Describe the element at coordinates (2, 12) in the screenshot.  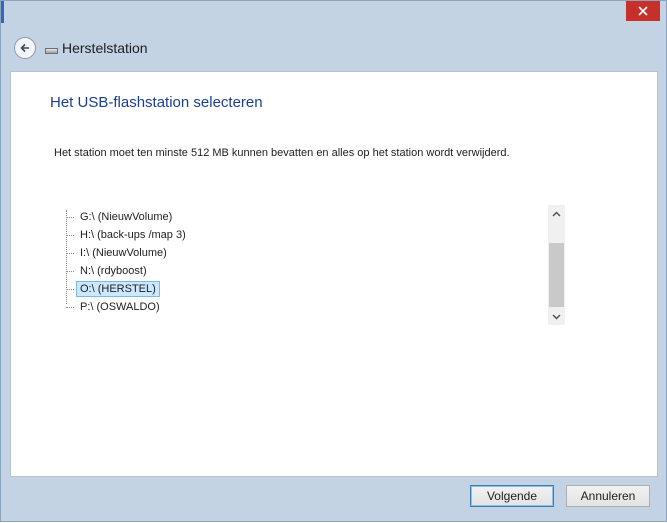
I see `desktop-edge` at that location.